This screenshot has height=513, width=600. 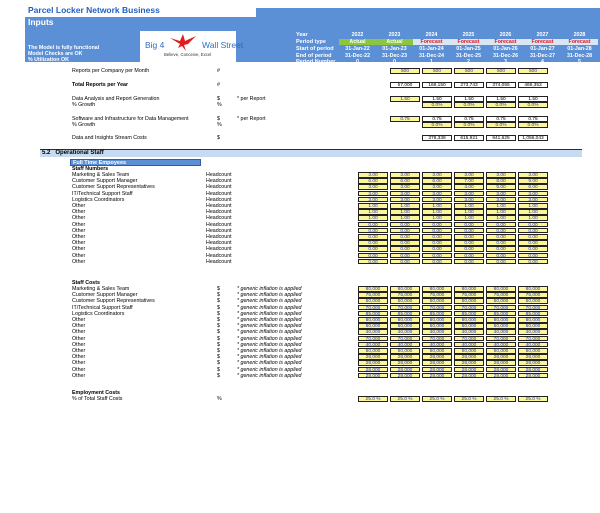 I want to click on headcount-input-cell: 9.00, so click(x=533, y=181).